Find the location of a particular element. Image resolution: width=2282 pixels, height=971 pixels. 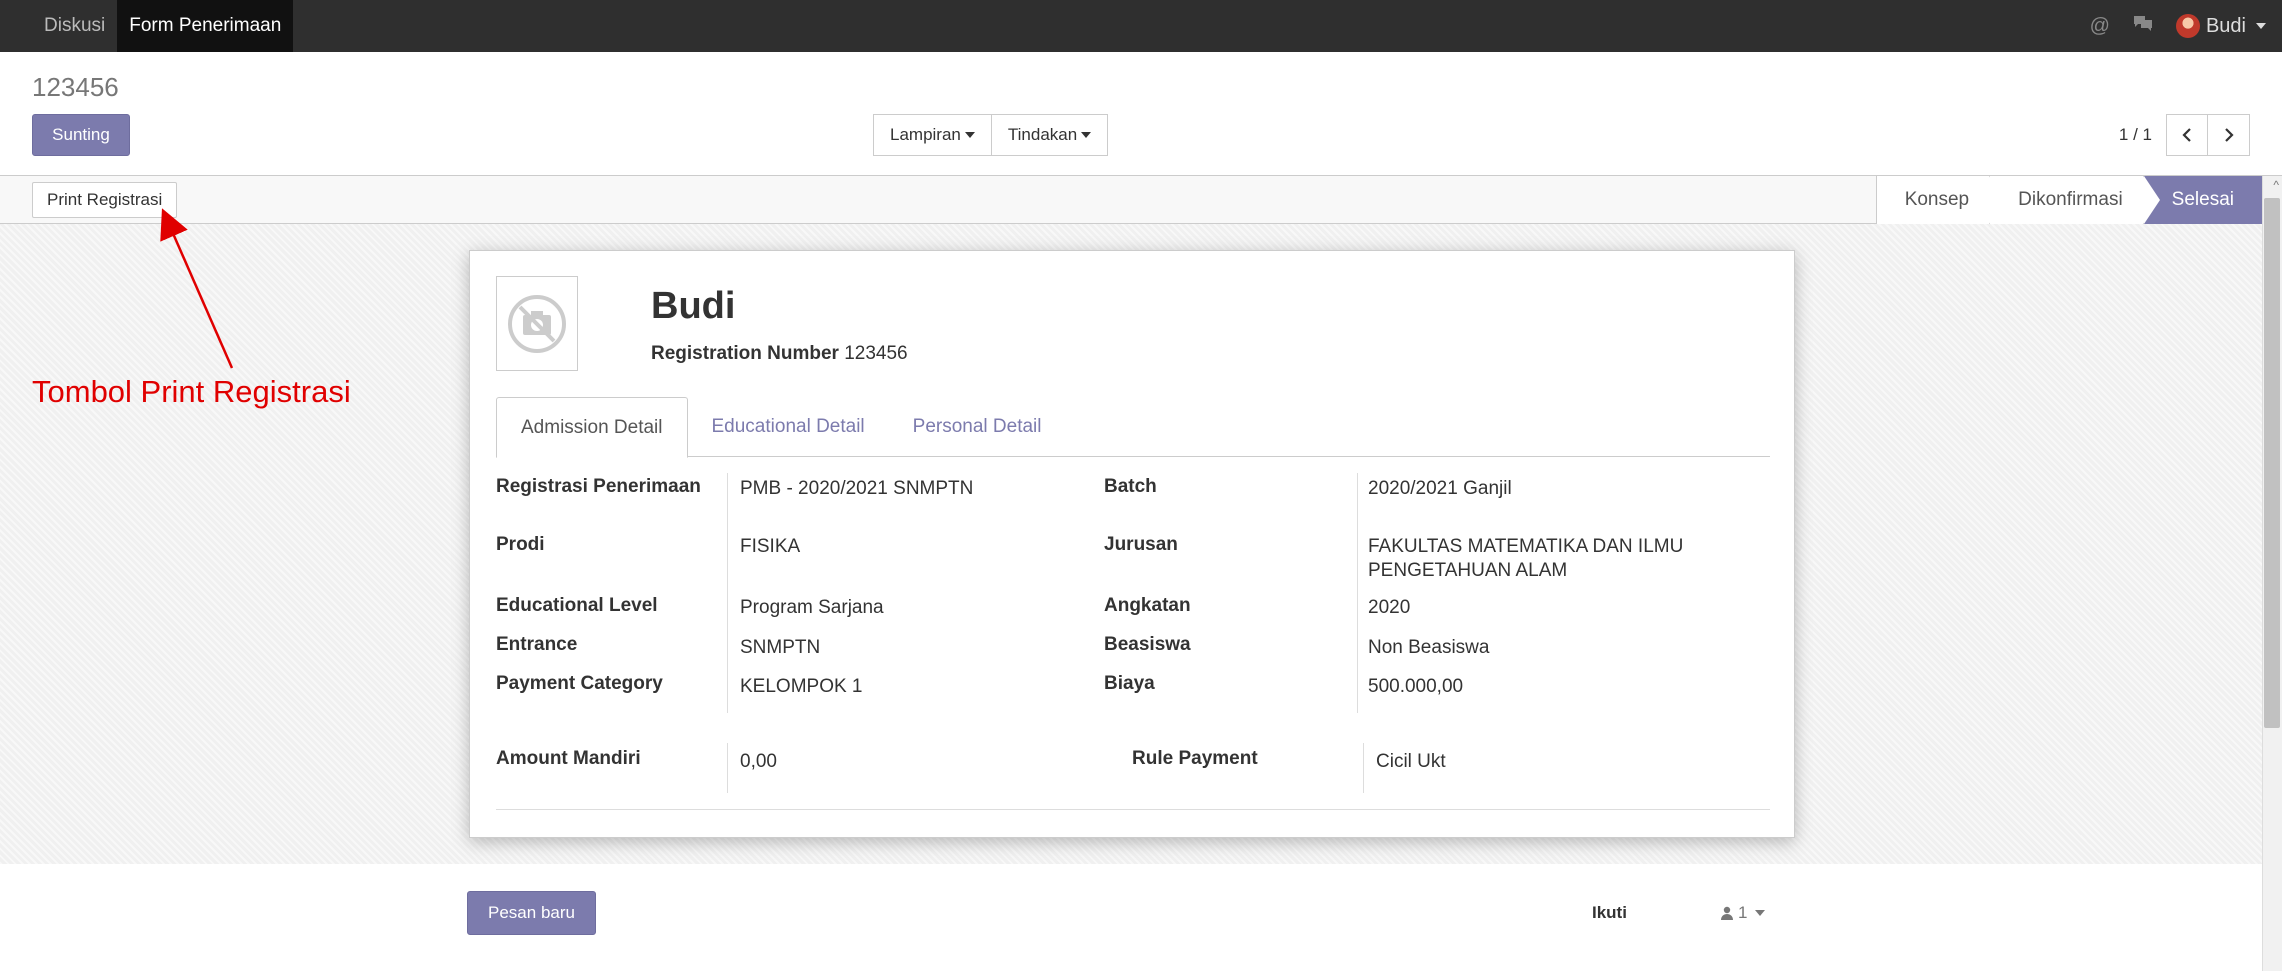

annotation-label: Tombol Print Registrasi is located at coordinates (191, 391).